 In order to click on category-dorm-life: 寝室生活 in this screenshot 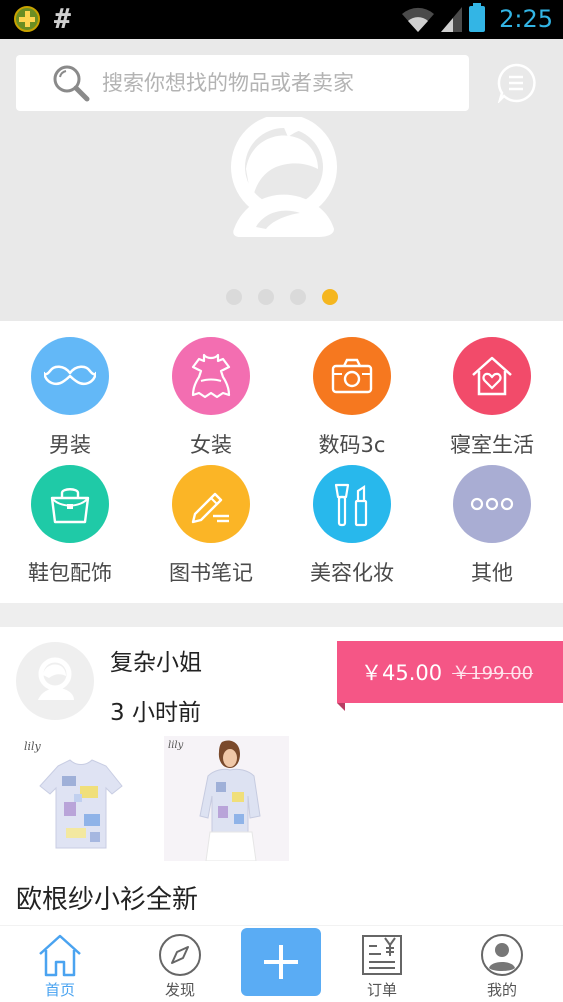, I will do `click(492, 398)`.